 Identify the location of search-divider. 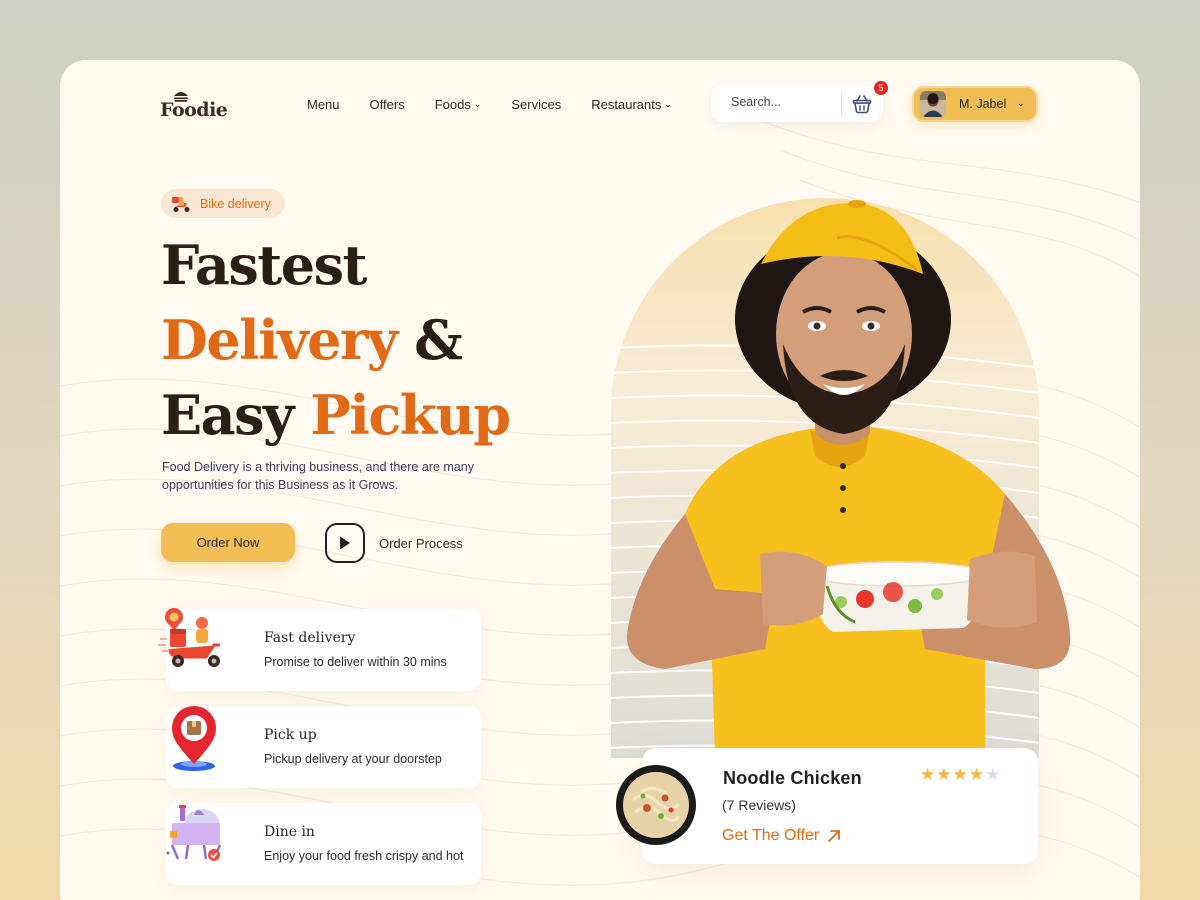
(841, 104).